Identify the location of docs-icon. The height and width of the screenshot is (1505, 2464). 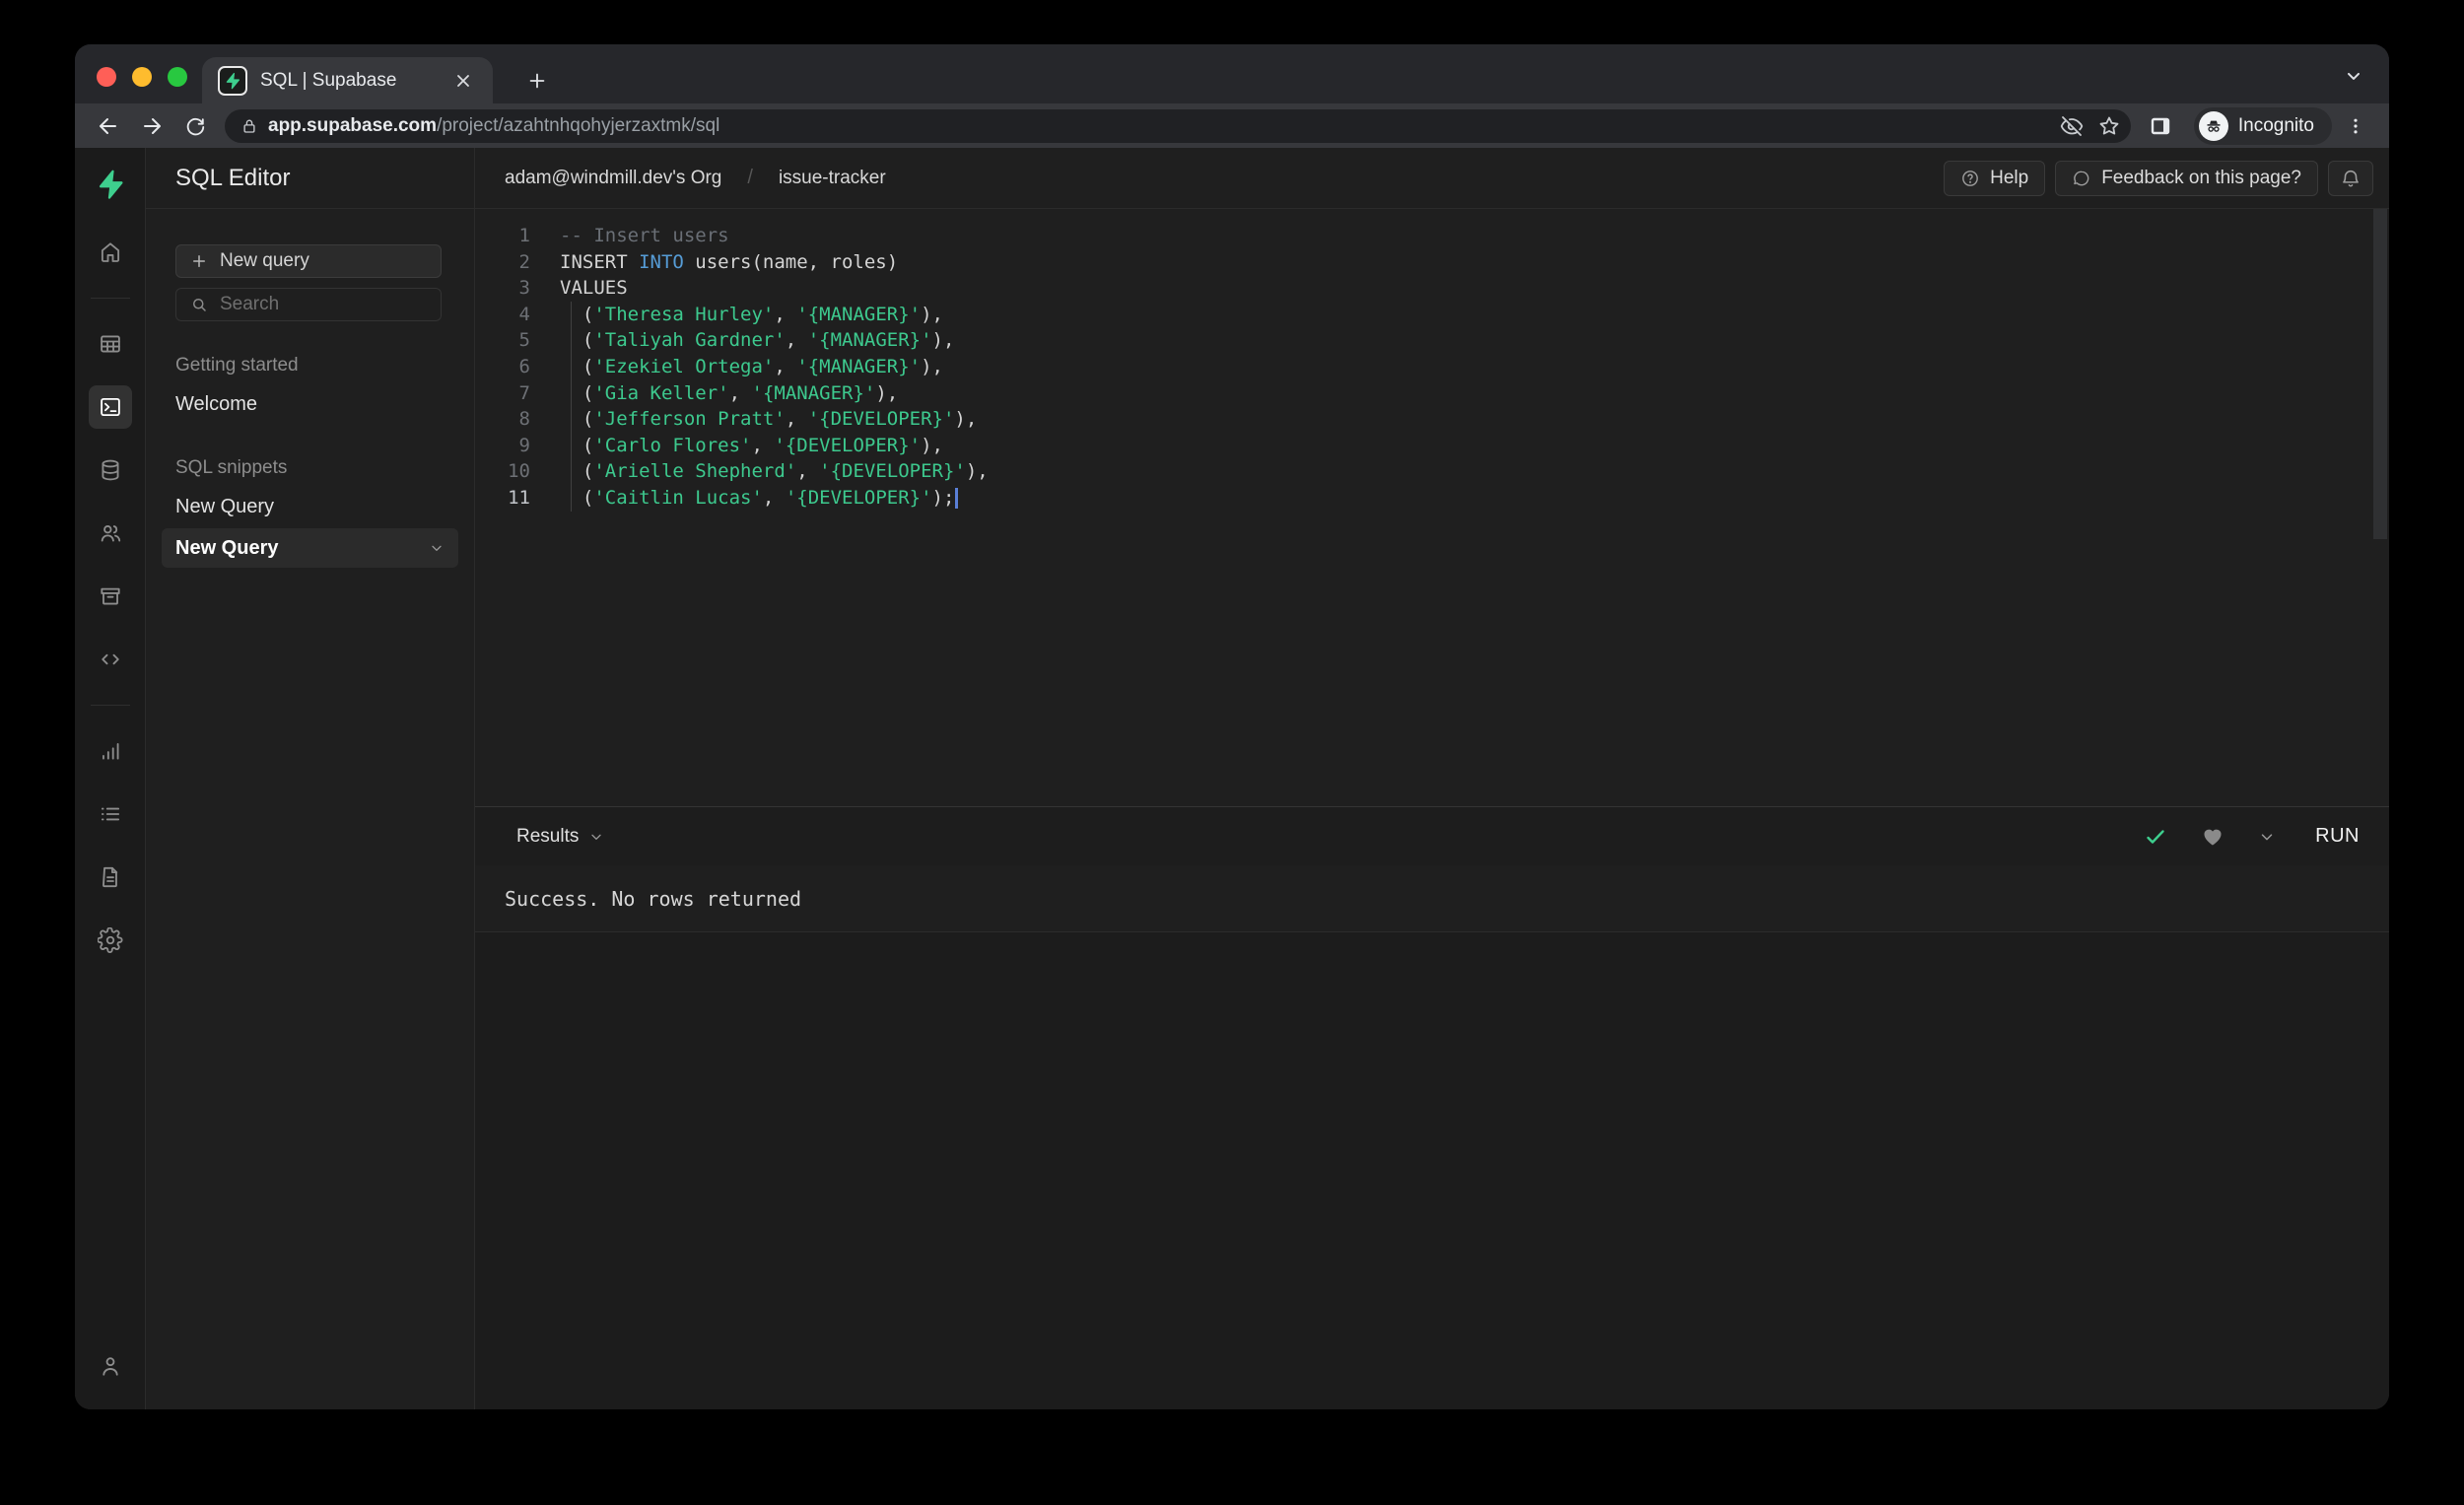
(110, 877).